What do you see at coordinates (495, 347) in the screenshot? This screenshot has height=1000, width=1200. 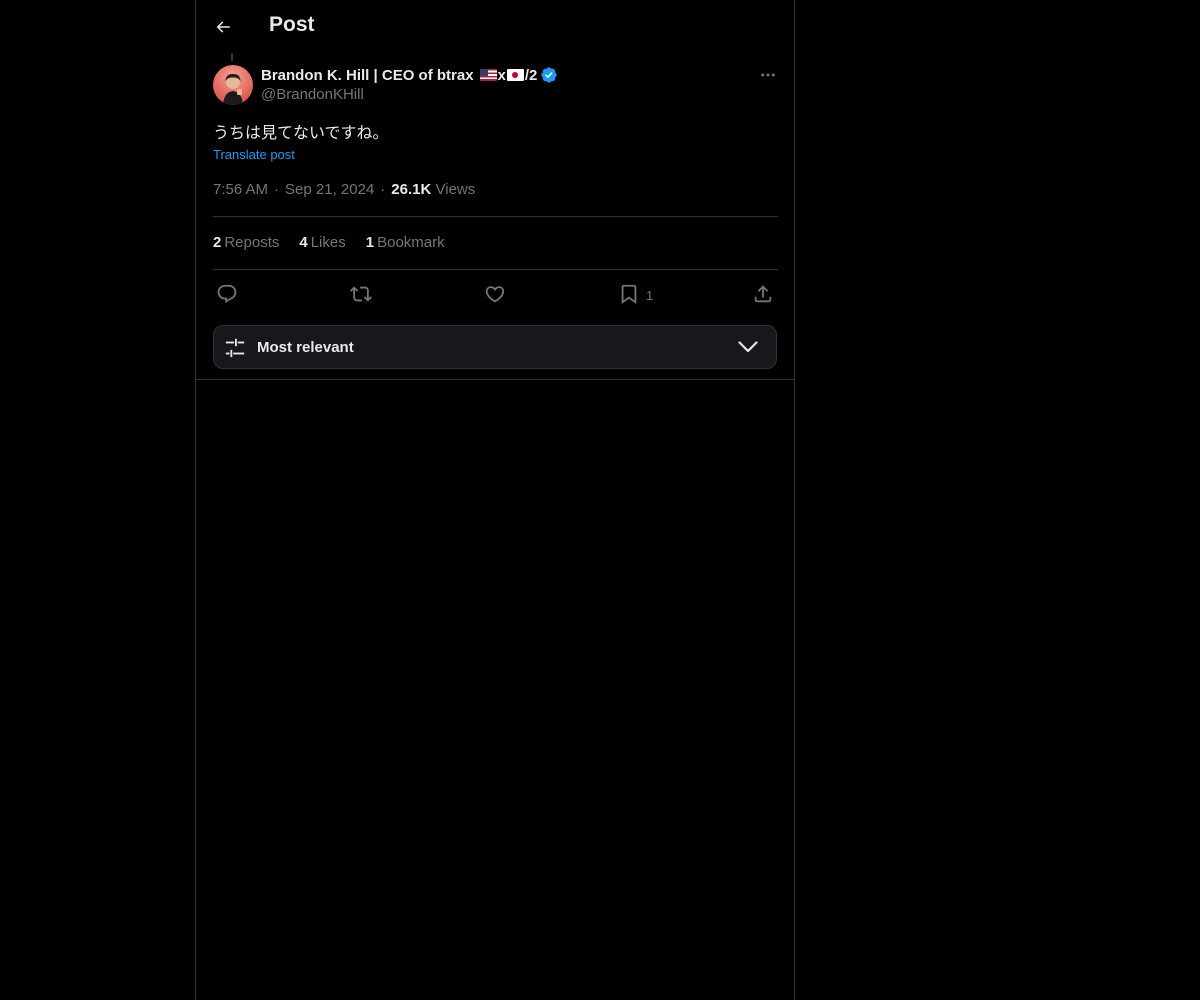 I see `replies-sort-dropdown: Most relevant` at bounding box center [495, 347].